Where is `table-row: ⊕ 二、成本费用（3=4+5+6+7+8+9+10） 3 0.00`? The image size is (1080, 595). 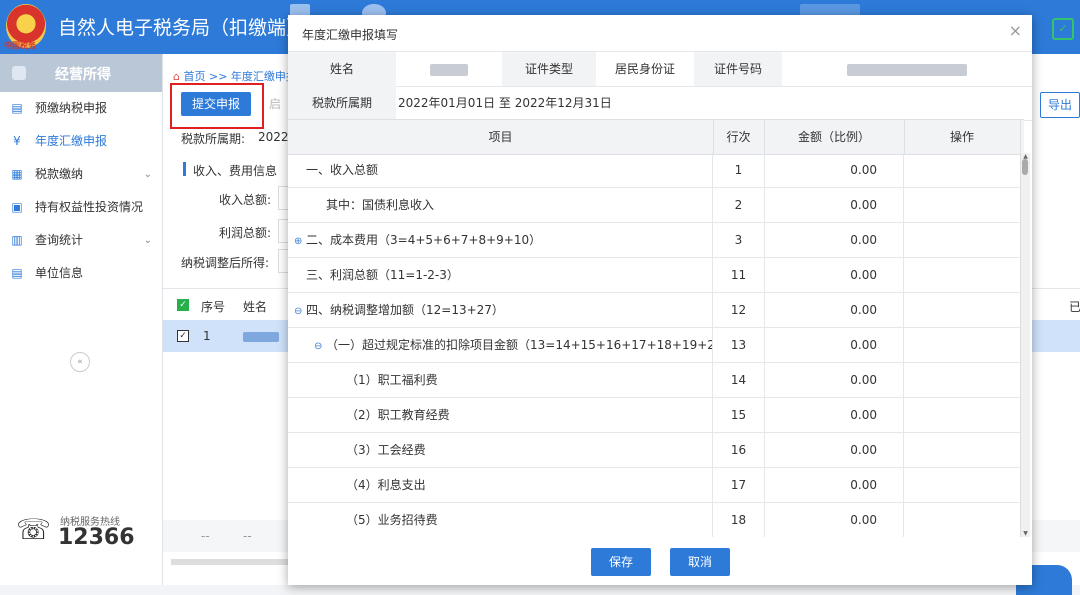
table-row: ⊕ 二、成本费用（3=4+5+6+7+8+9+10） 3 0.00 is located at coordinates (656, 240).